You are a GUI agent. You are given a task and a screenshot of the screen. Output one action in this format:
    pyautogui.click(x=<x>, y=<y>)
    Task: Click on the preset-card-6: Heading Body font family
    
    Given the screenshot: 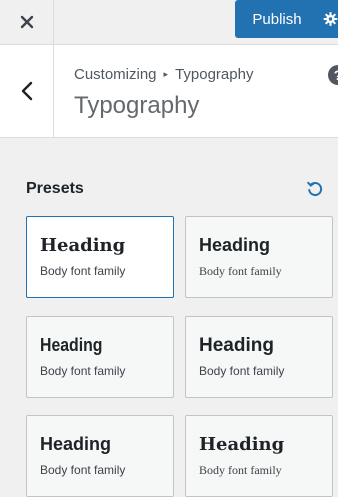 What is the action you would take?
    pyautogui.click(x=259, y=456)
    